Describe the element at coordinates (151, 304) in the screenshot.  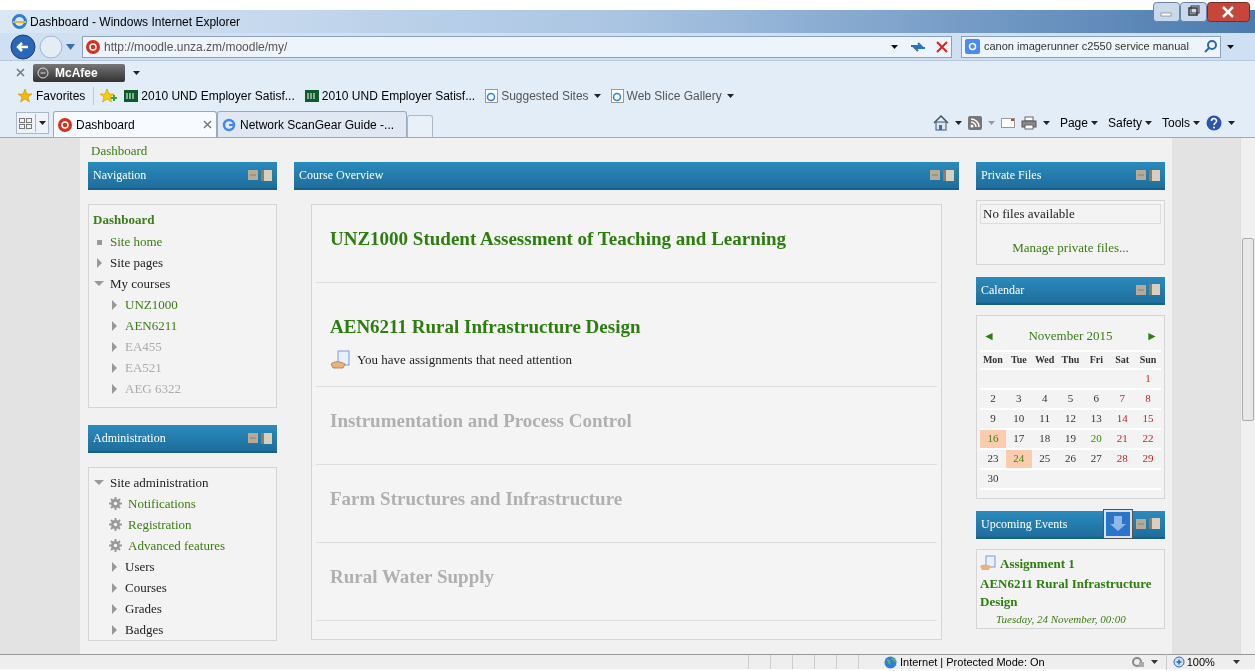
I see `tree-item: UNZ1000` at that location.